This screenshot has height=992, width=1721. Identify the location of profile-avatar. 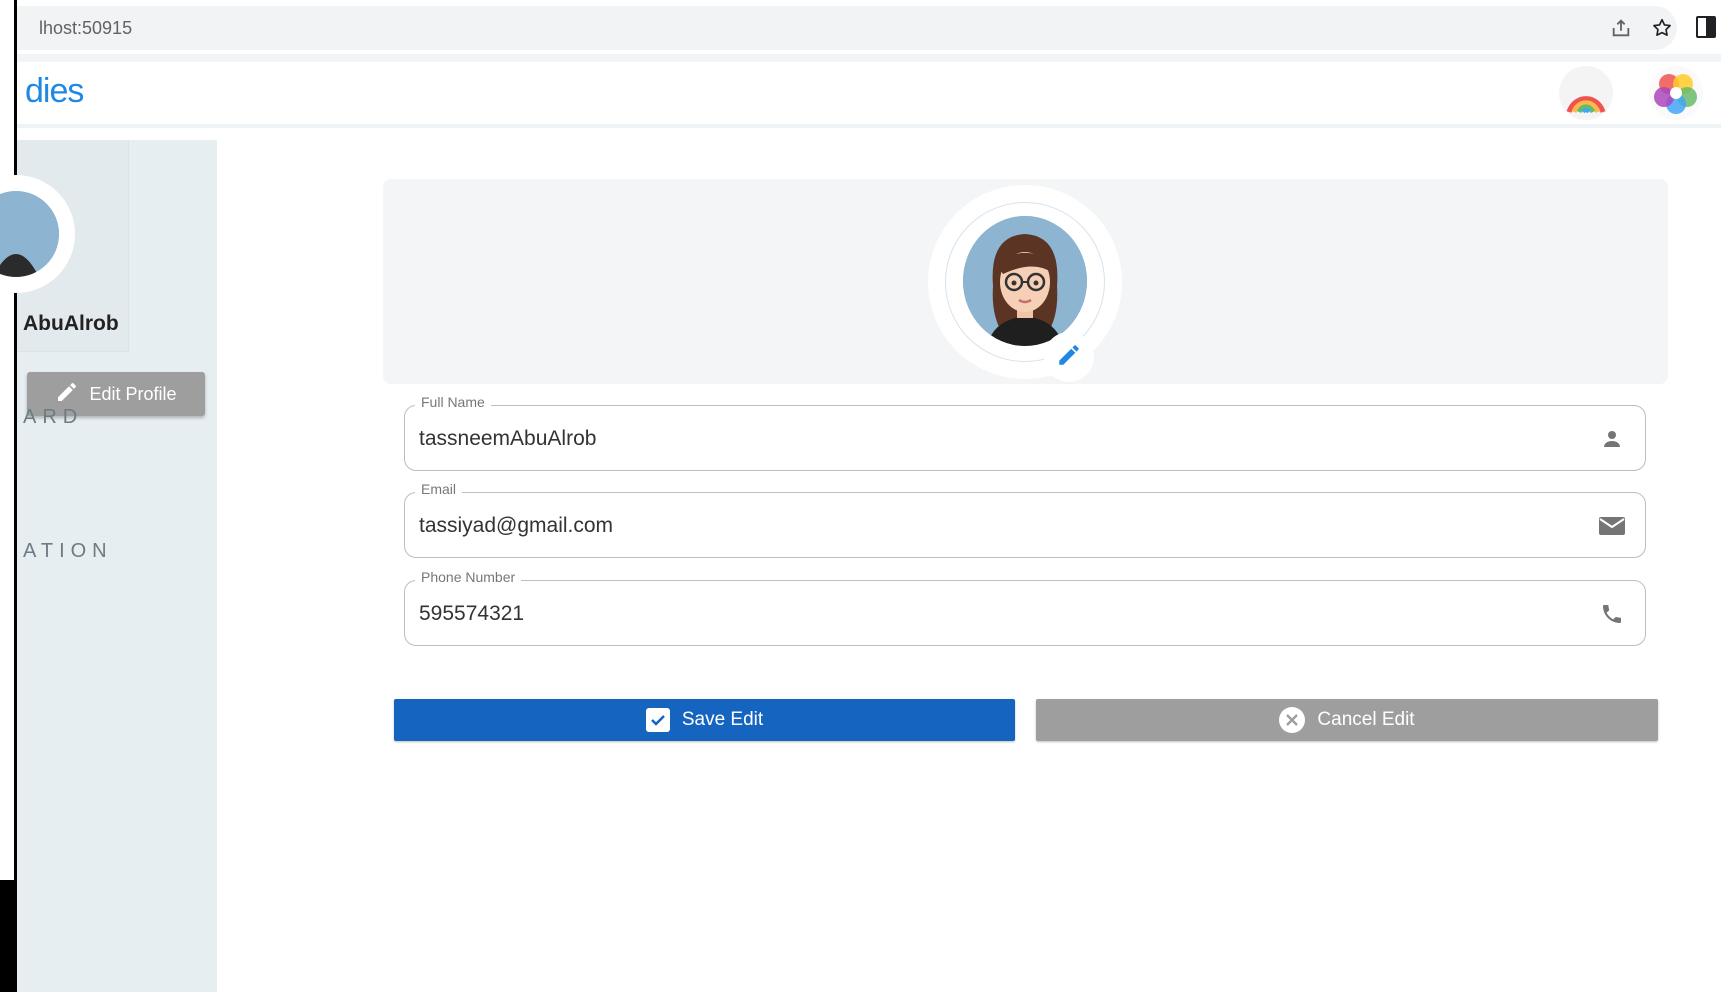
(1025, 281).